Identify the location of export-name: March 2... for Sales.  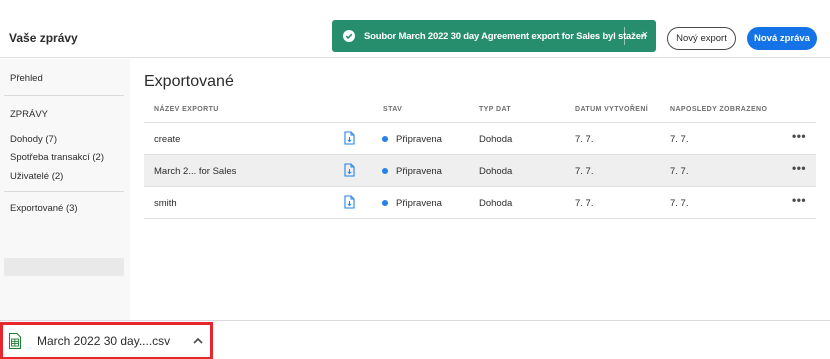
(195, 171).